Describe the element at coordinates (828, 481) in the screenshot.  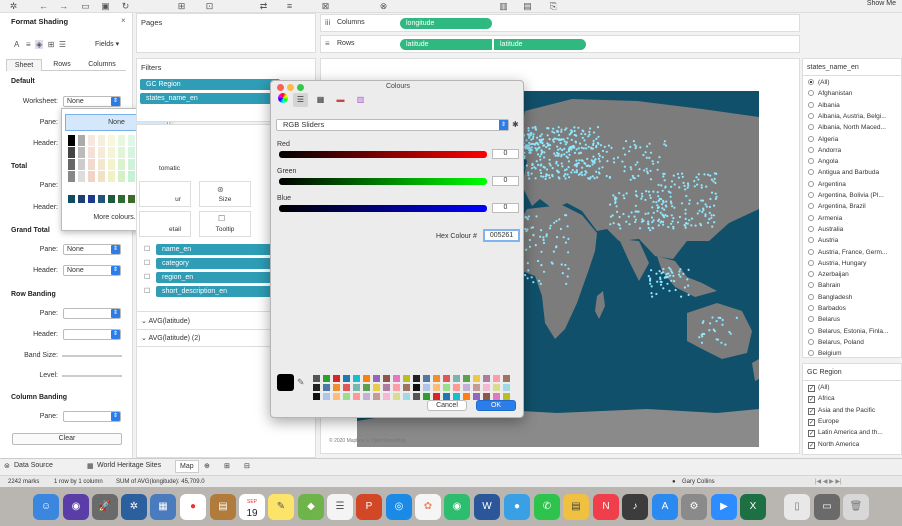
I see `page-nav-icons: |◀ ◀ ▶ ▶|` at that location.